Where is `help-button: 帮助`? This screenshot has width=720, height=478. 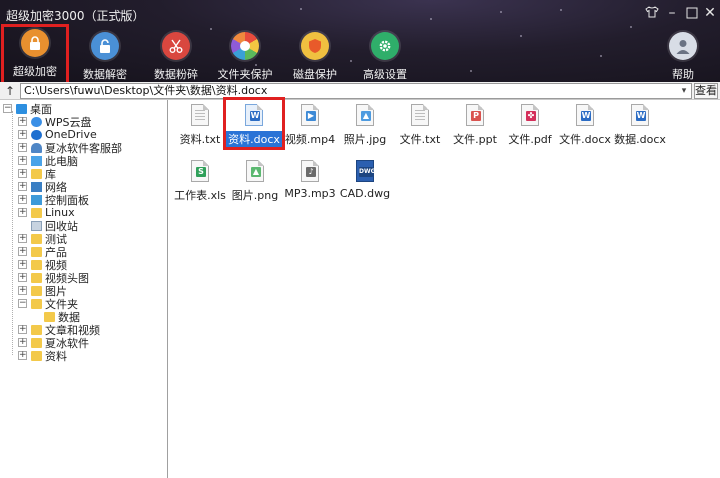
help-button: 帮助 is located at coordinates (683, 55).